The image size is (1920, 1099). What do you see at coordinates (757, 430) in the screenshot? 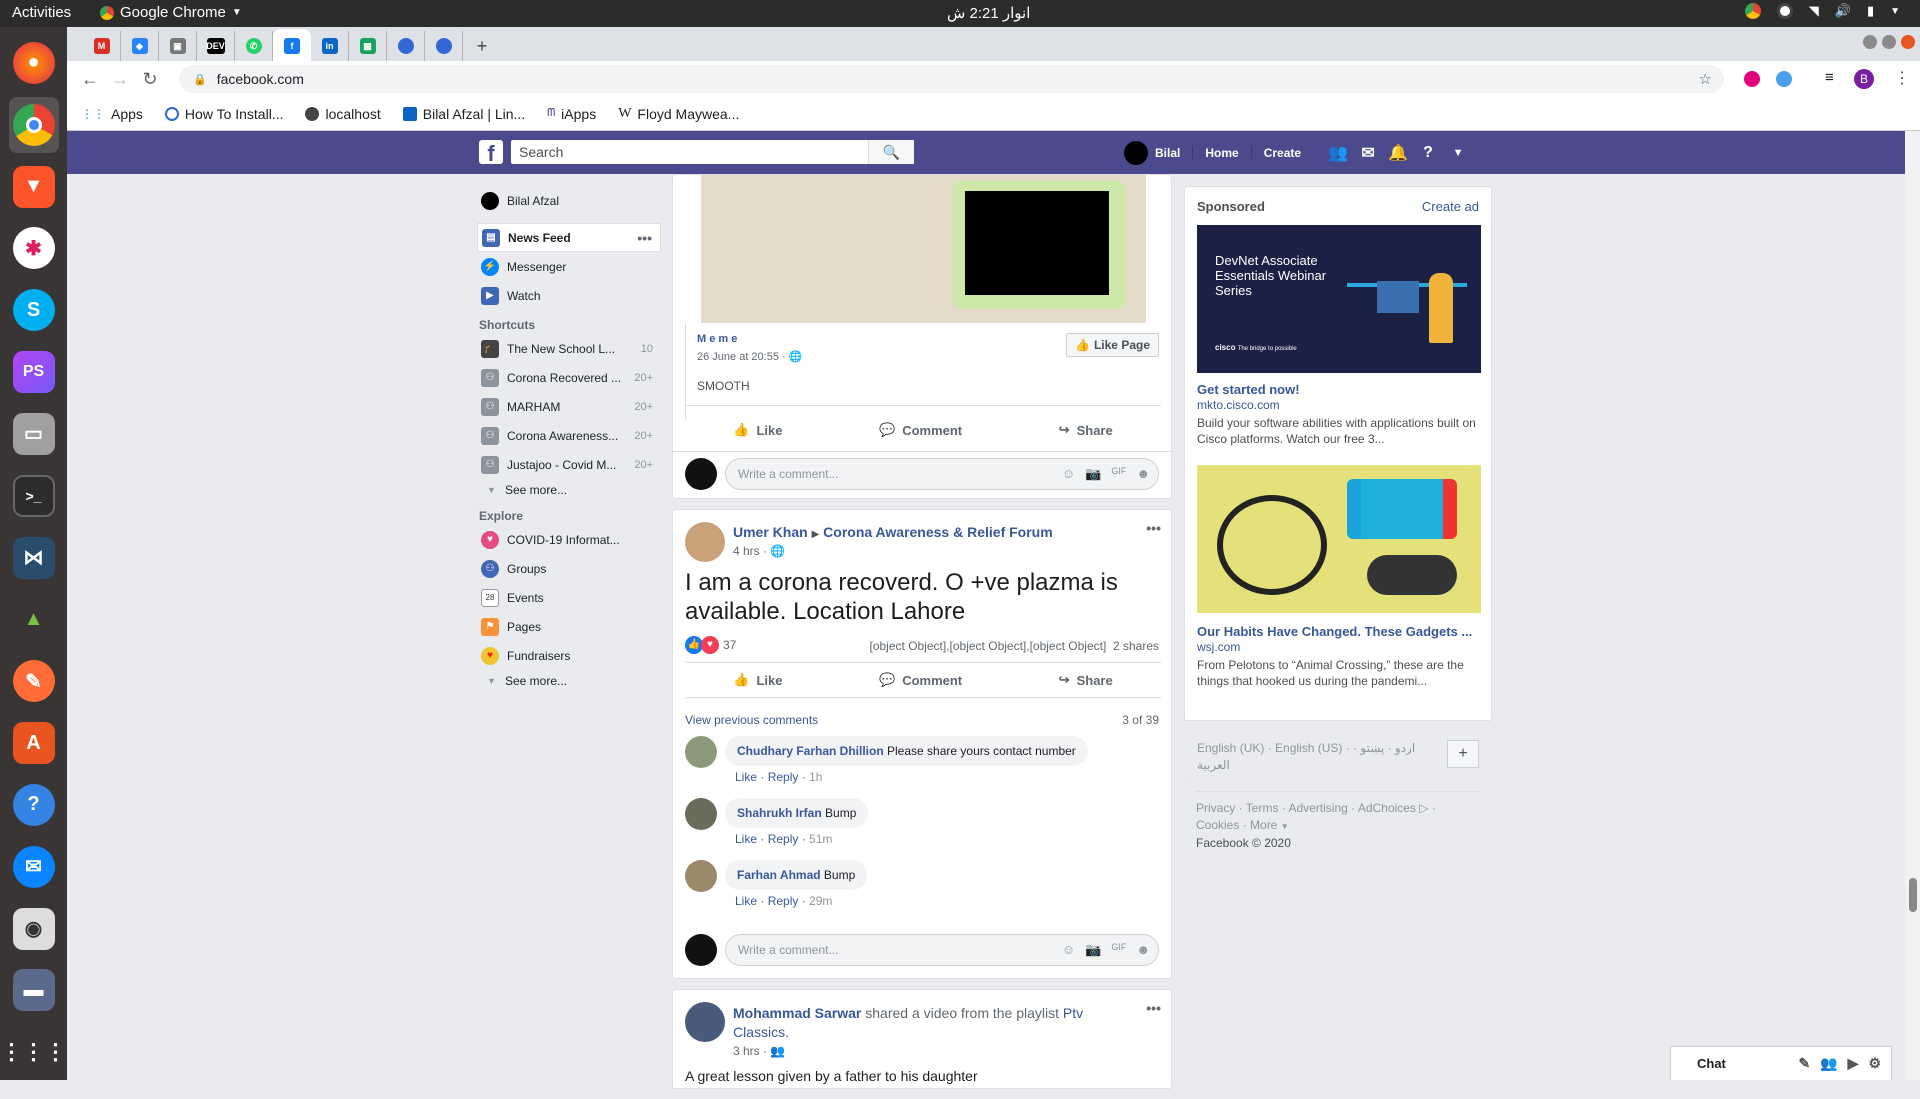
I see `like-button: 👍 Like` at bounding box center [757, 430].